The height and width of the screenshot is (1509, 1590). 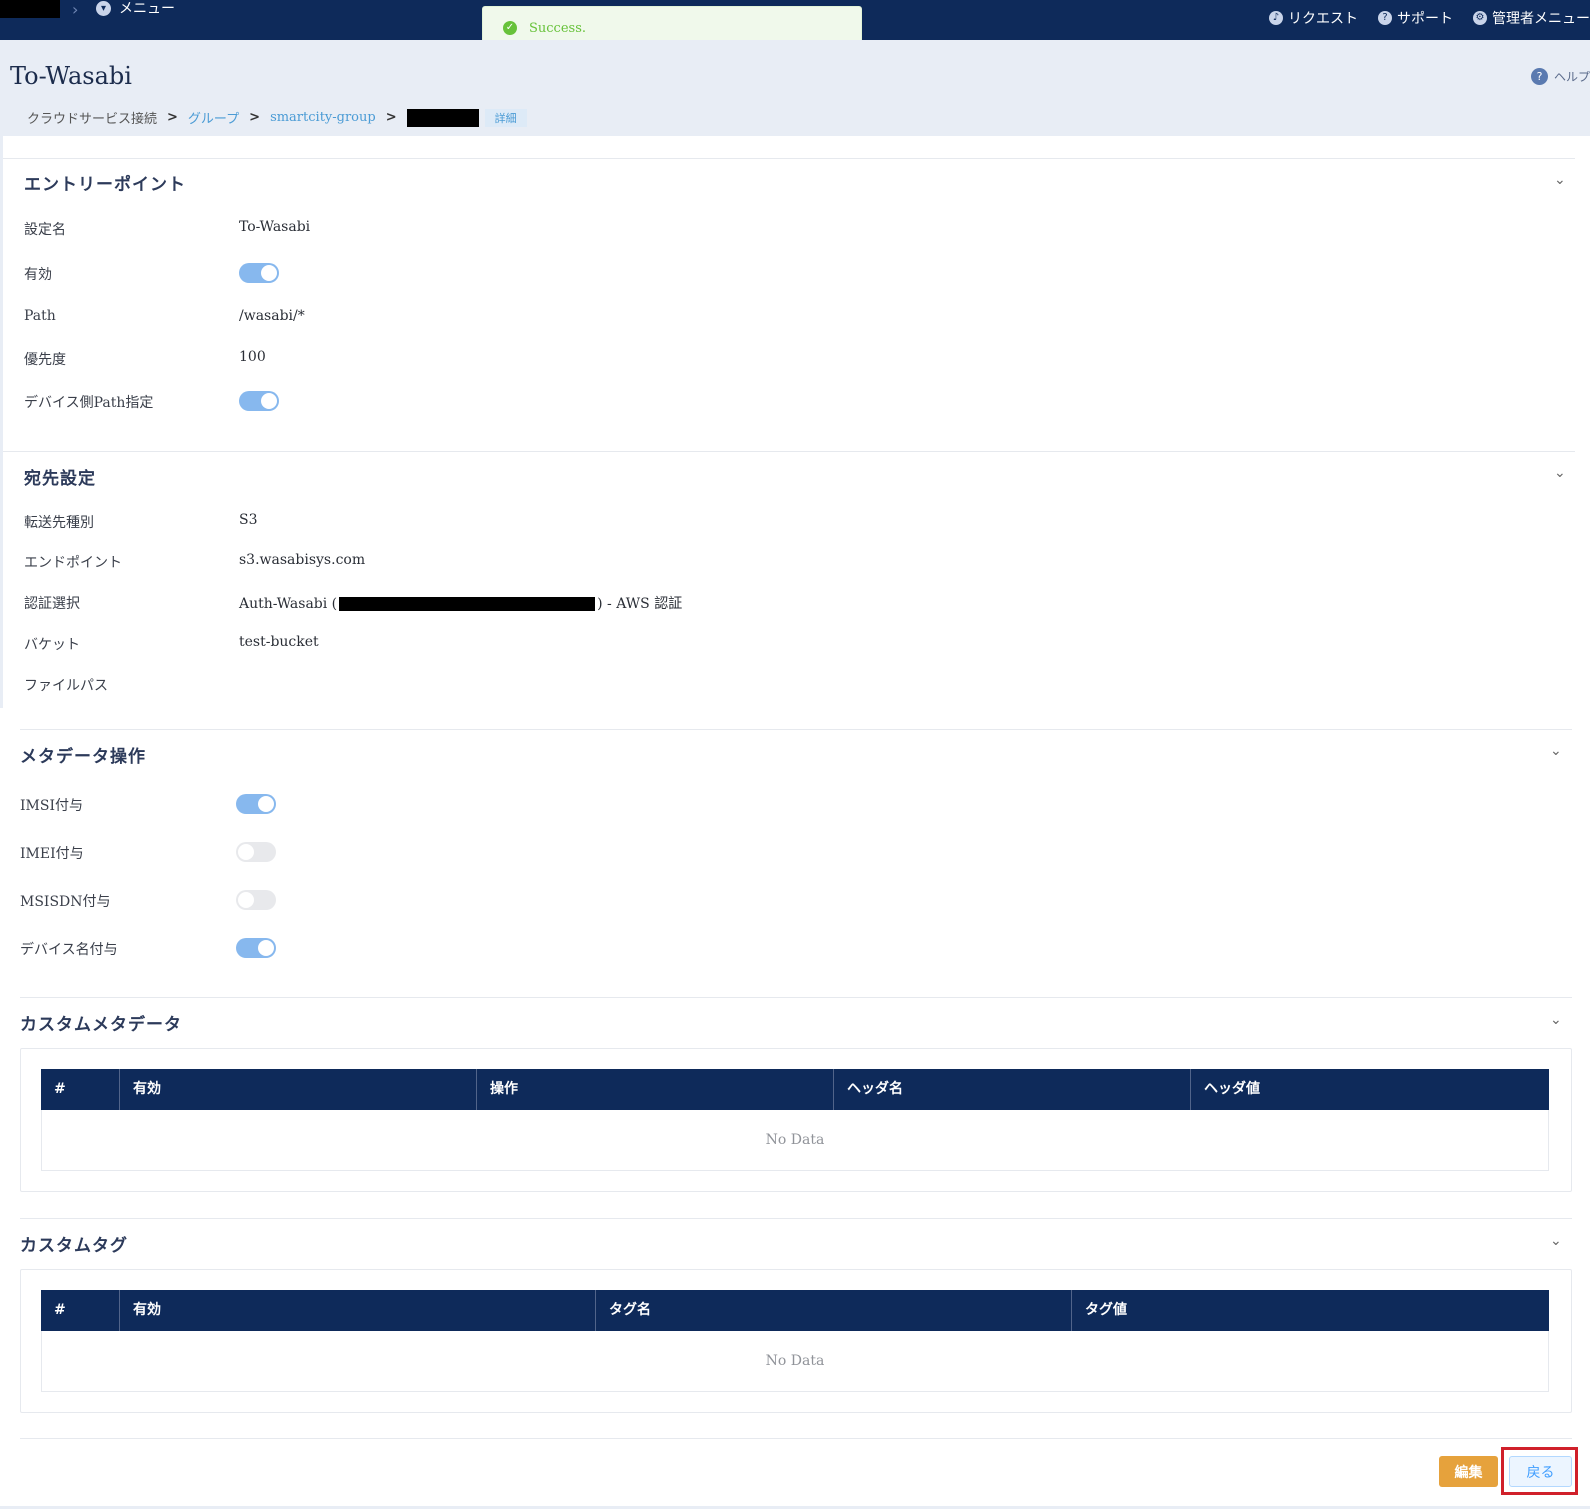 What do you see at coordinates (505, 117) in the screenshot?
I see `detail-tag: 詳細` at bounding box center [505, 117].